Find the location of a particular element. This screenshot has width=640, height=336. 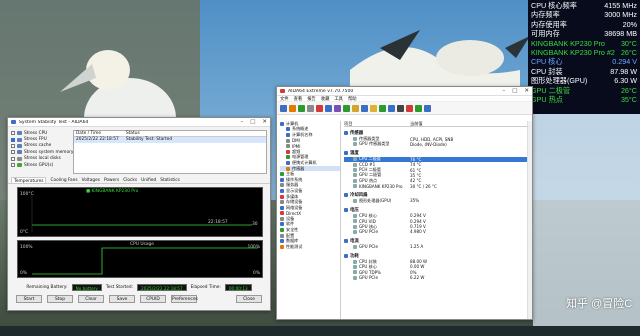

sensor-value: 0.294 V is located at coordinates (418, 216).